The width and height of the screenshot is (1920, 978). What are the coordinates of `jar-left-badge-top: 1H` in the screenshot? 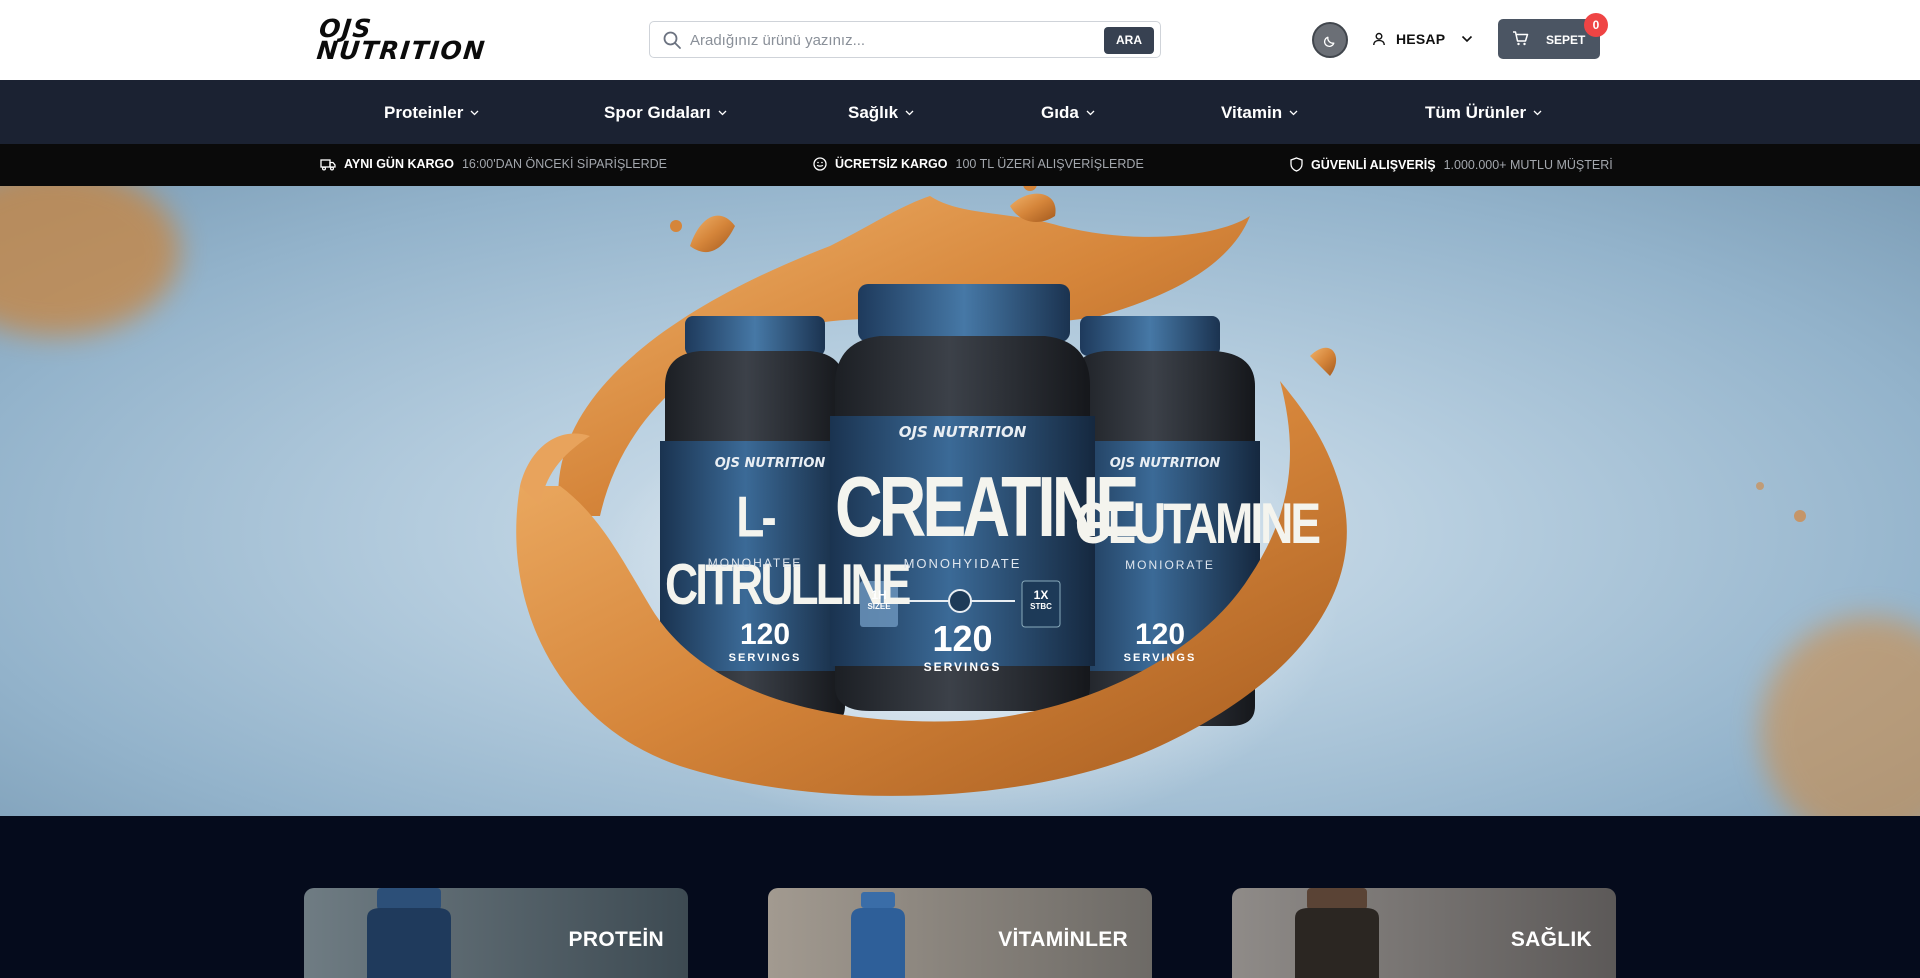 It's located at (879, 595).